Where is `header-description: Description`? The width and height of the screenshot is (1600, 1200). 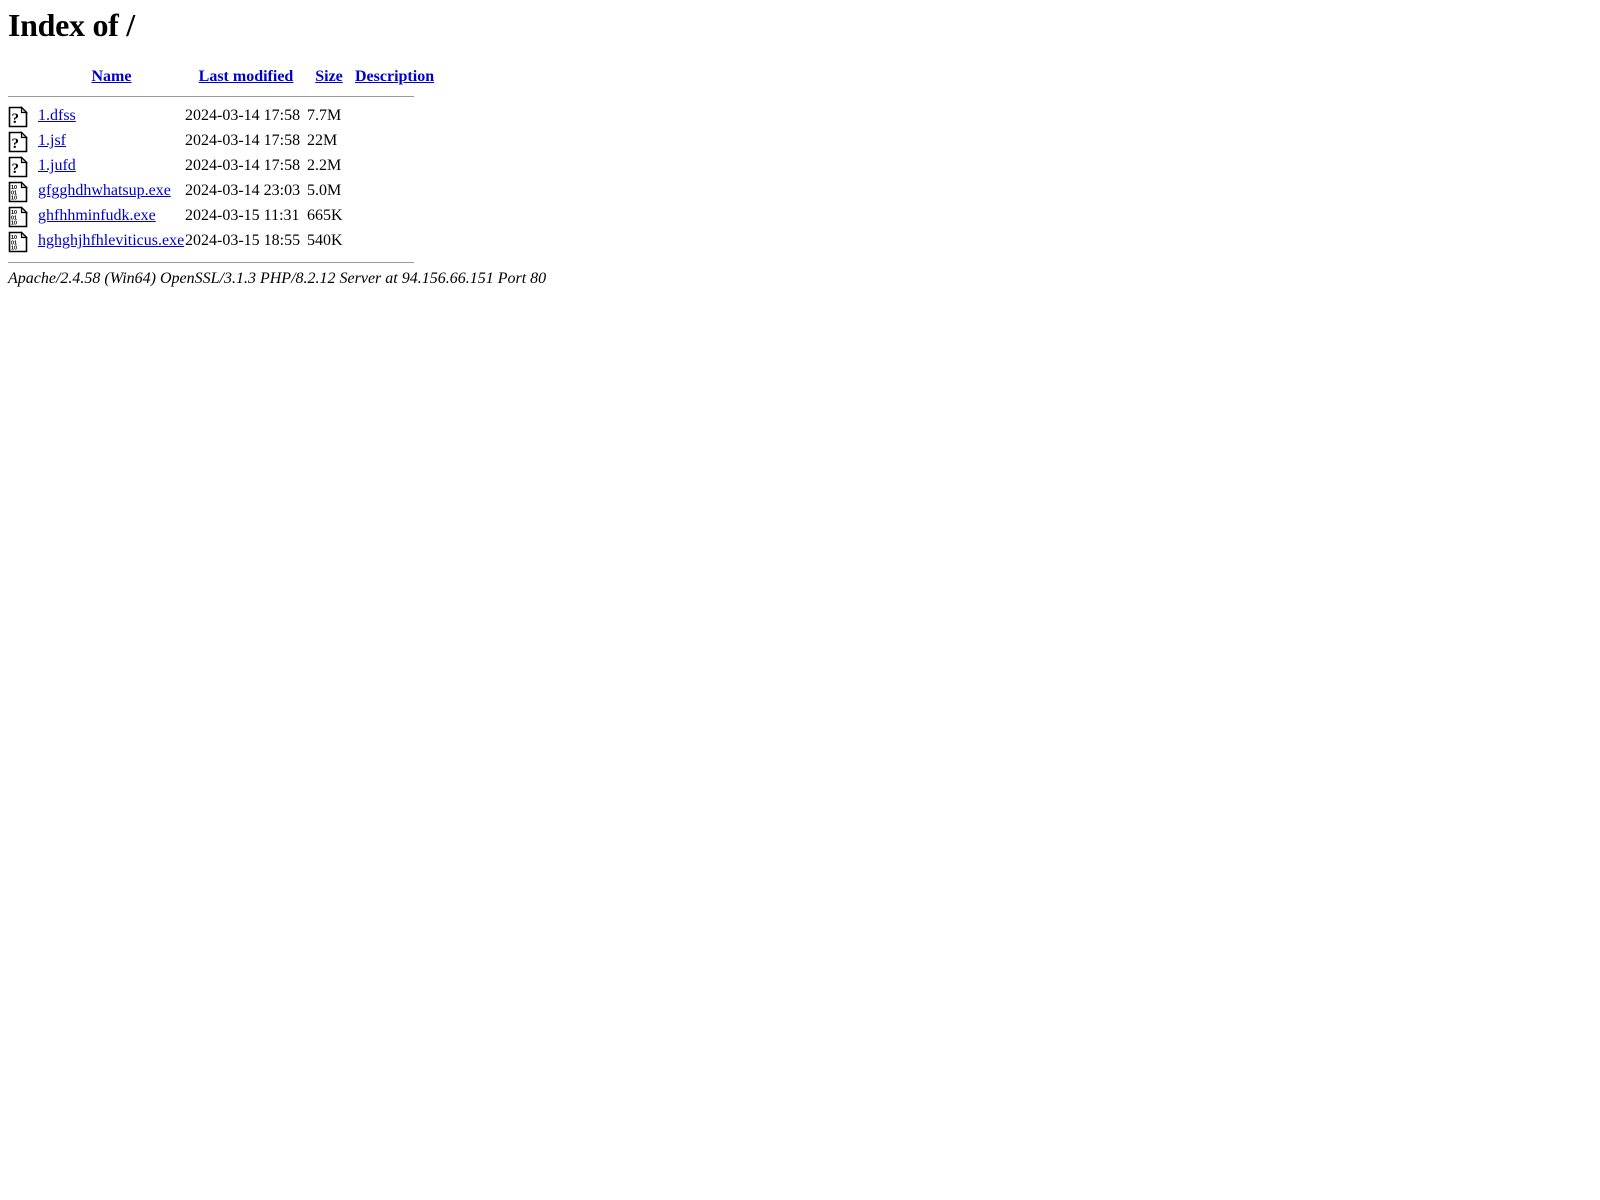
header-description: Description is located at coordinates (395, 77).